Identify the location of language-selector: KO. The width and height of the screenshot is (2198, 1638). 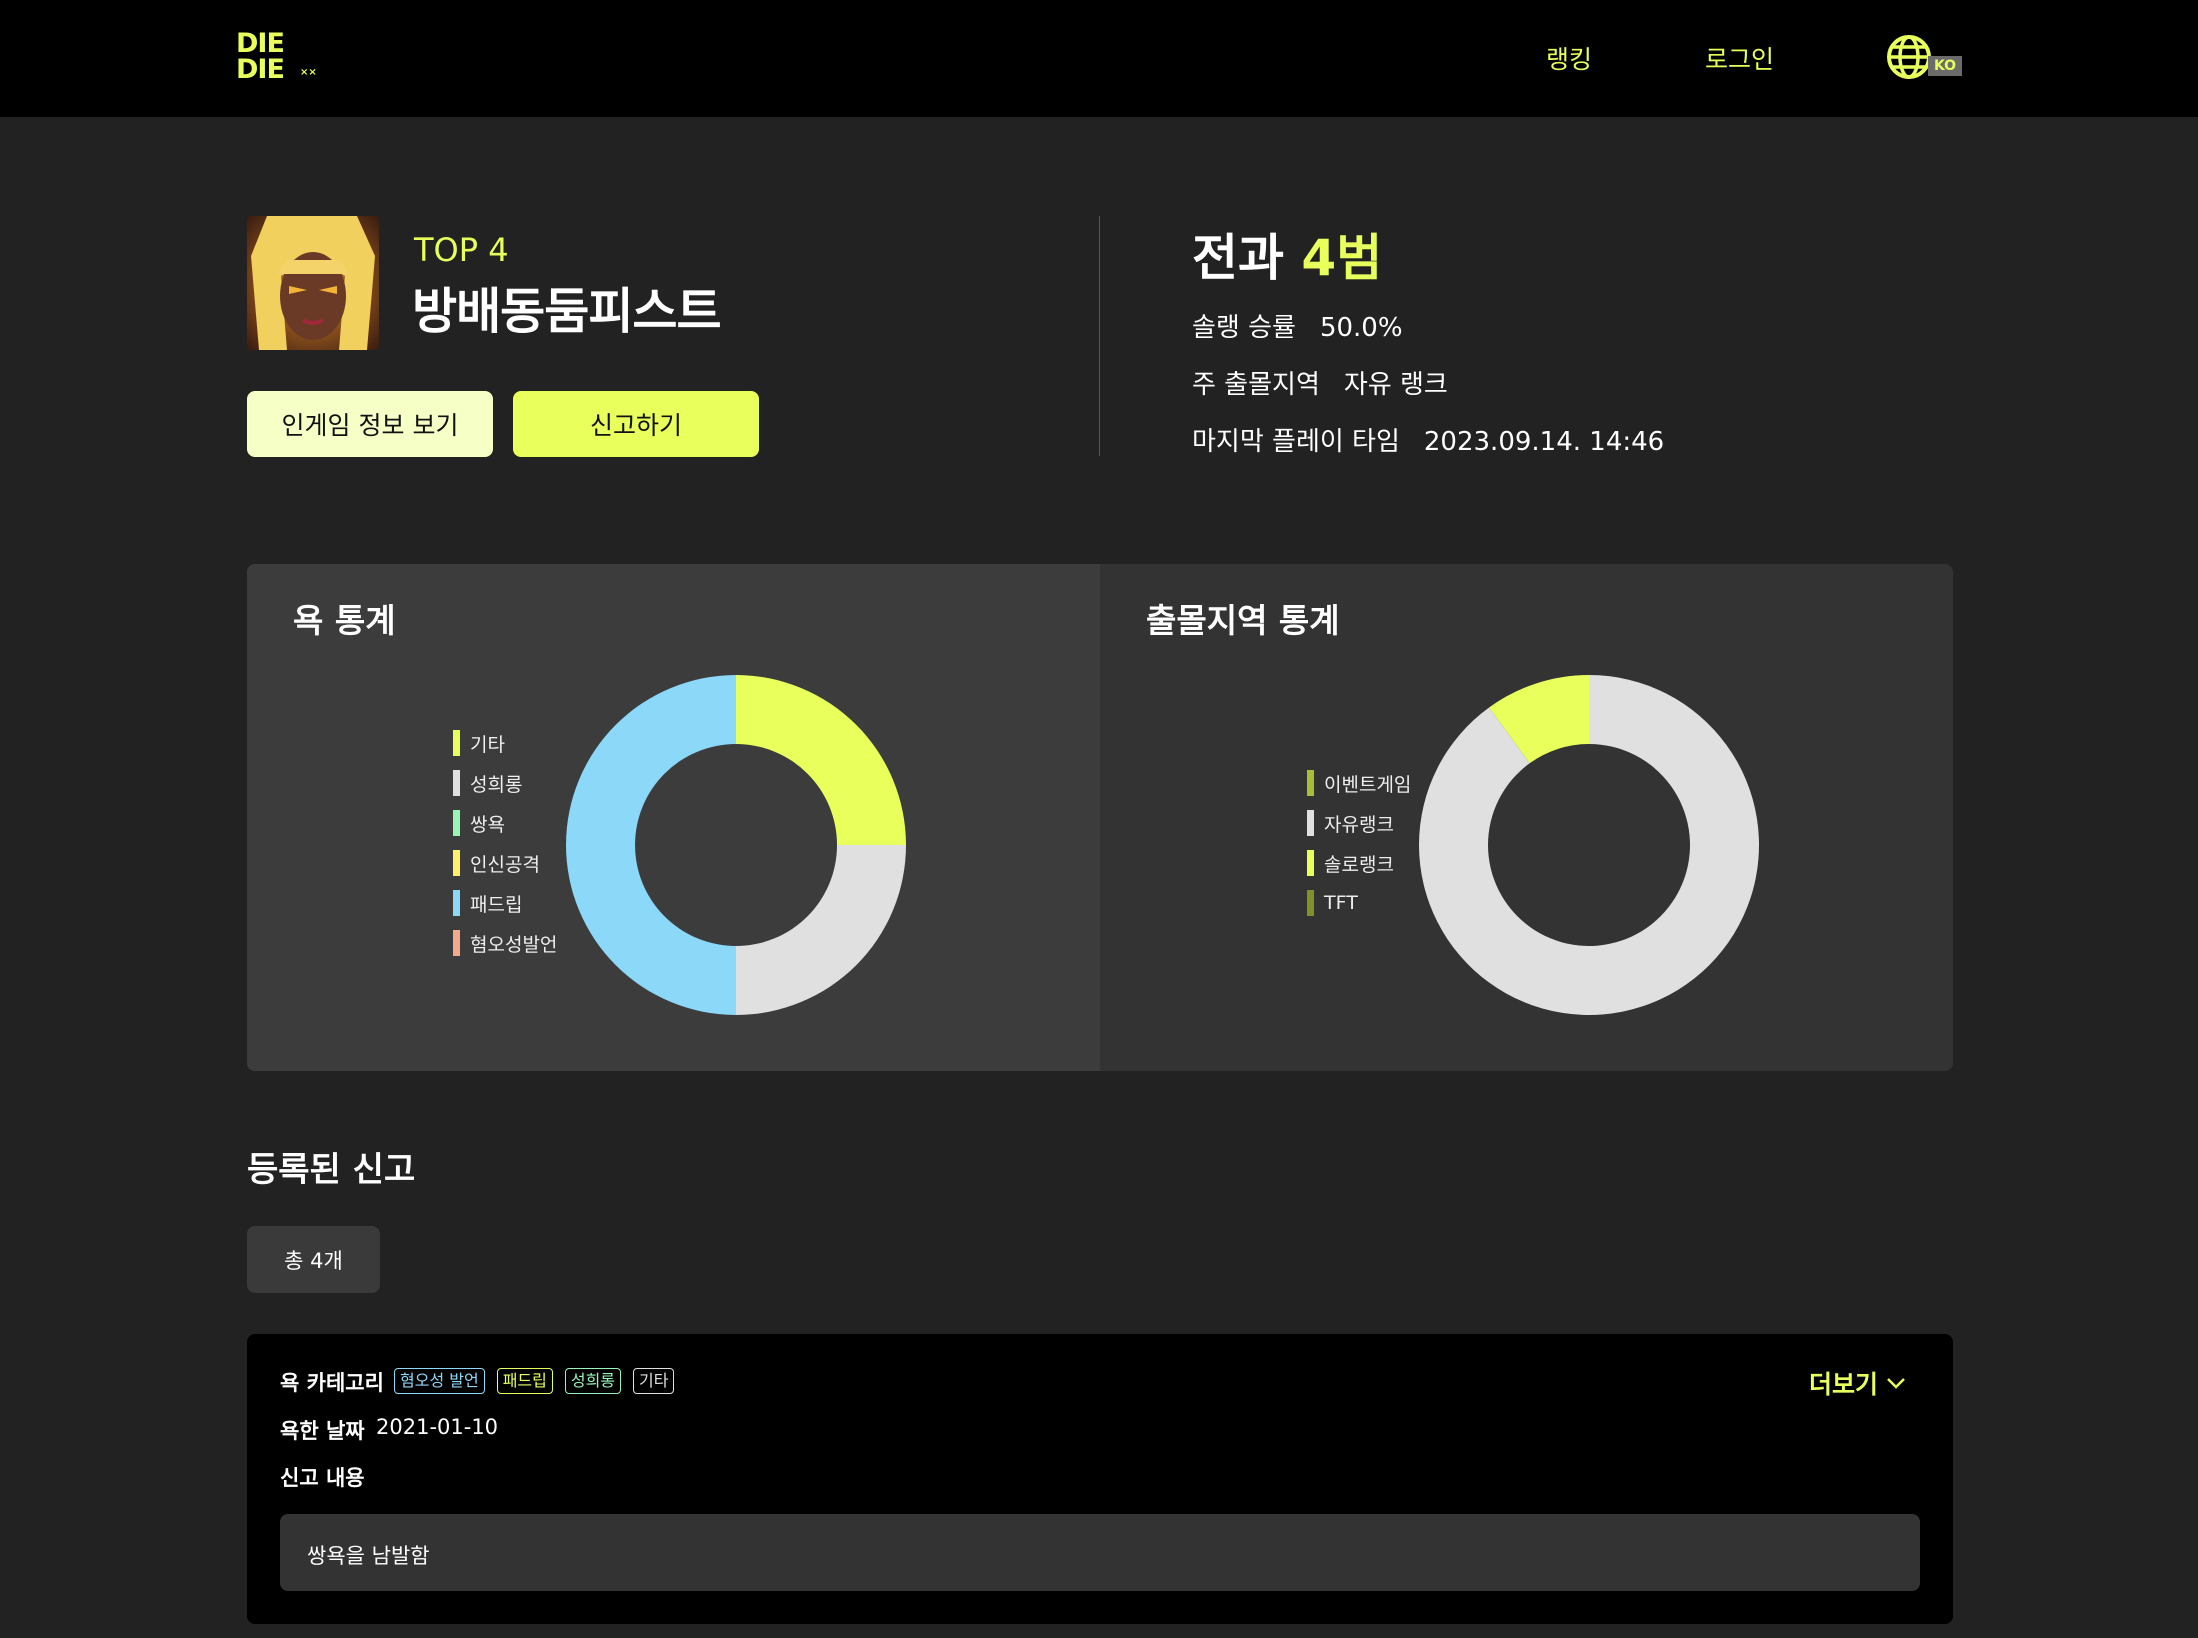
(1926, 58).